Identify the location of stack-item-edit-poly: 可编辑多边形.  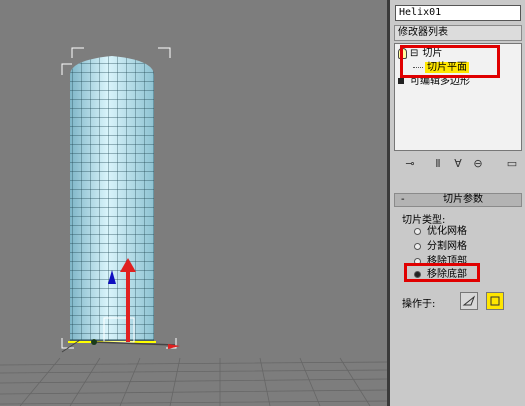
(434, 82).